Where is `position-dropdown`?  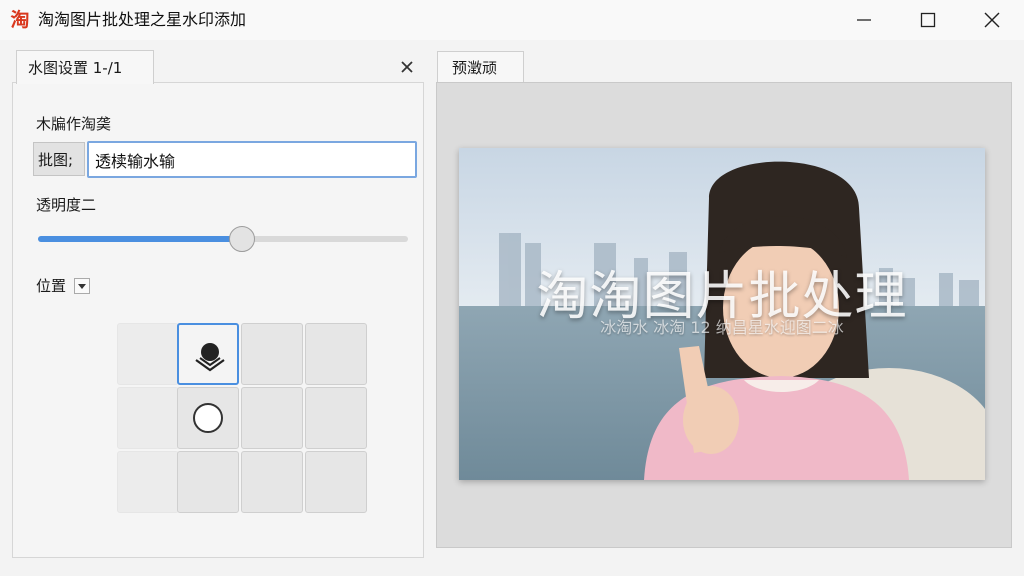
position-dropdown is located at coordinates (82, 286).